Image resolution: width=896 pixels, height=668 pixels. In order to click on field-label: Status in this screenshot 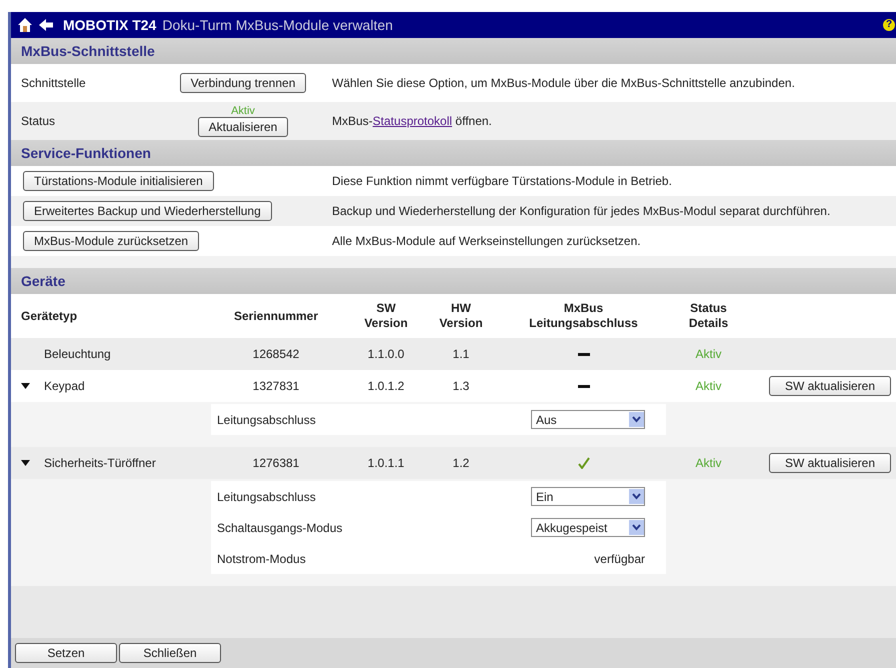, I will do `click(38, 121)`.